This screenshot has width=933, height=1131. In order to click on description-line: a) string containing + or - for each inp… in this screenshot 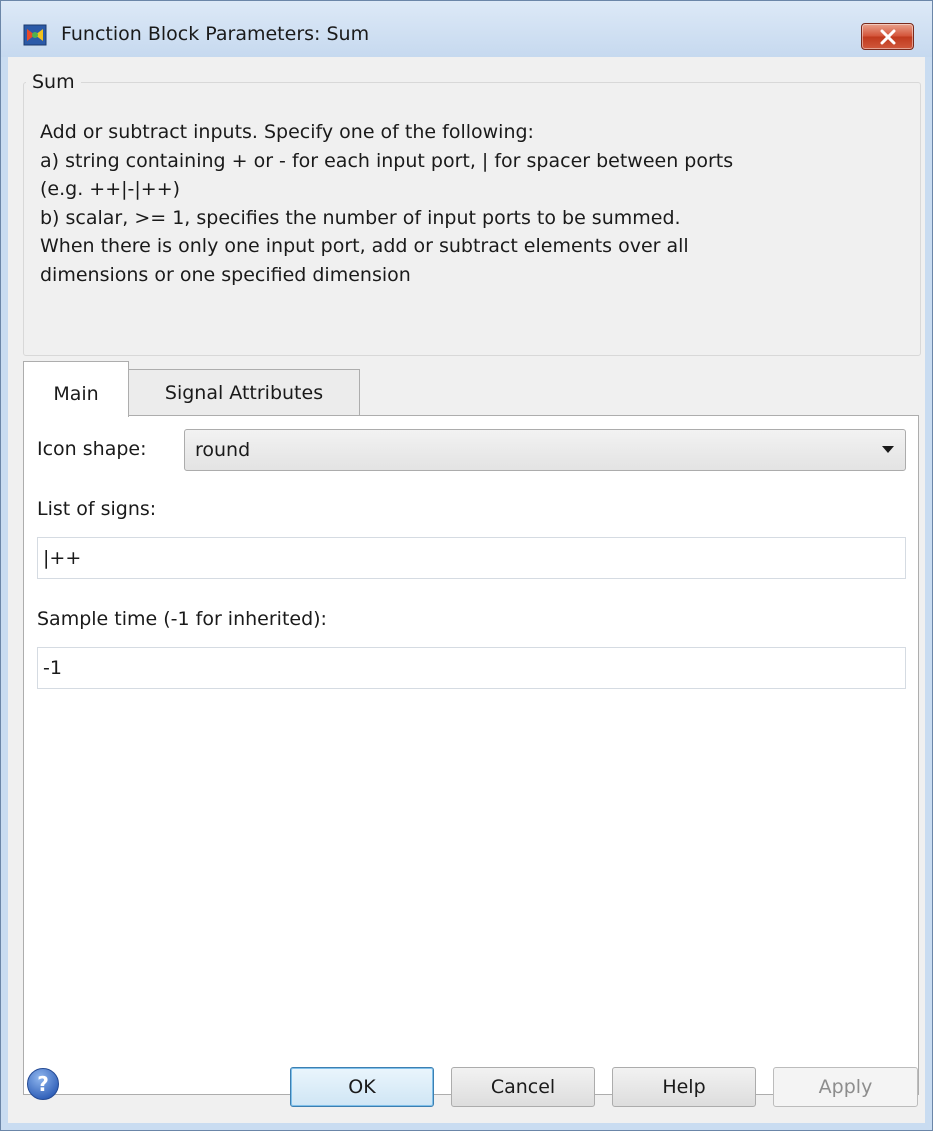, I will do `click(387, 160)`.